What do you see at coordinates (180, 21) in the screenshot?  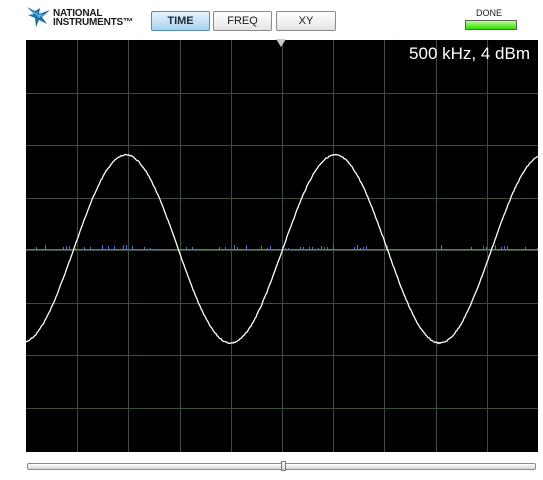 I see `time-mode-button: TIME` at bounding box center [180, 21].